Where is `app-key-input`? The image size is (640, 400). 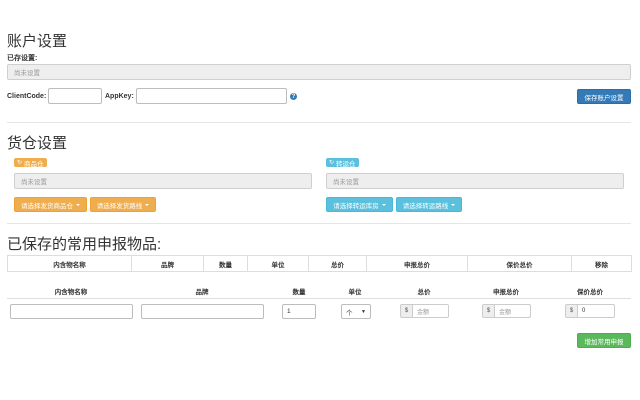
app-key-input is located at coordinates (211, 96).